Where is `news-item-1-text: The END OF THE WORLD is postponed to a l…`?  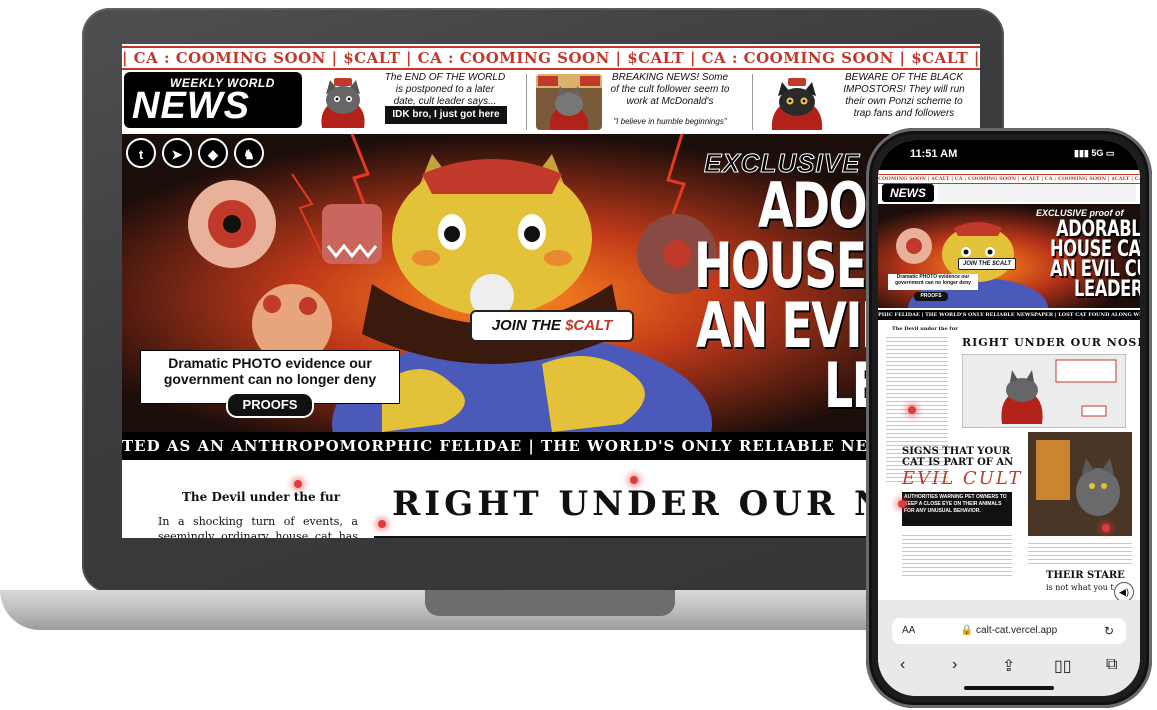
news-item-1-text: The END OF THE WORLD is postponed to a l… is located at coordinates (445, 90).